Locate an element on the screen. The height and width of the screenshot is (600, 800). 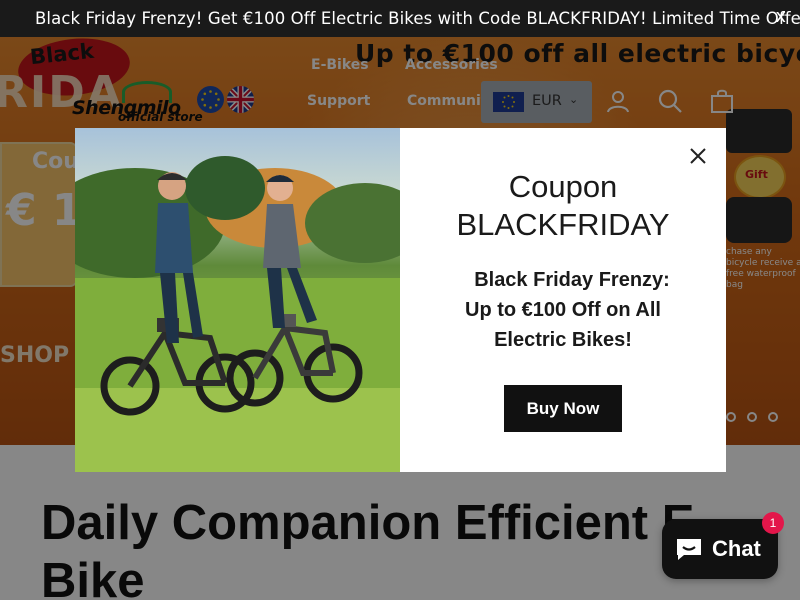
chat-label: Chat is located at coordinates (736, 548).